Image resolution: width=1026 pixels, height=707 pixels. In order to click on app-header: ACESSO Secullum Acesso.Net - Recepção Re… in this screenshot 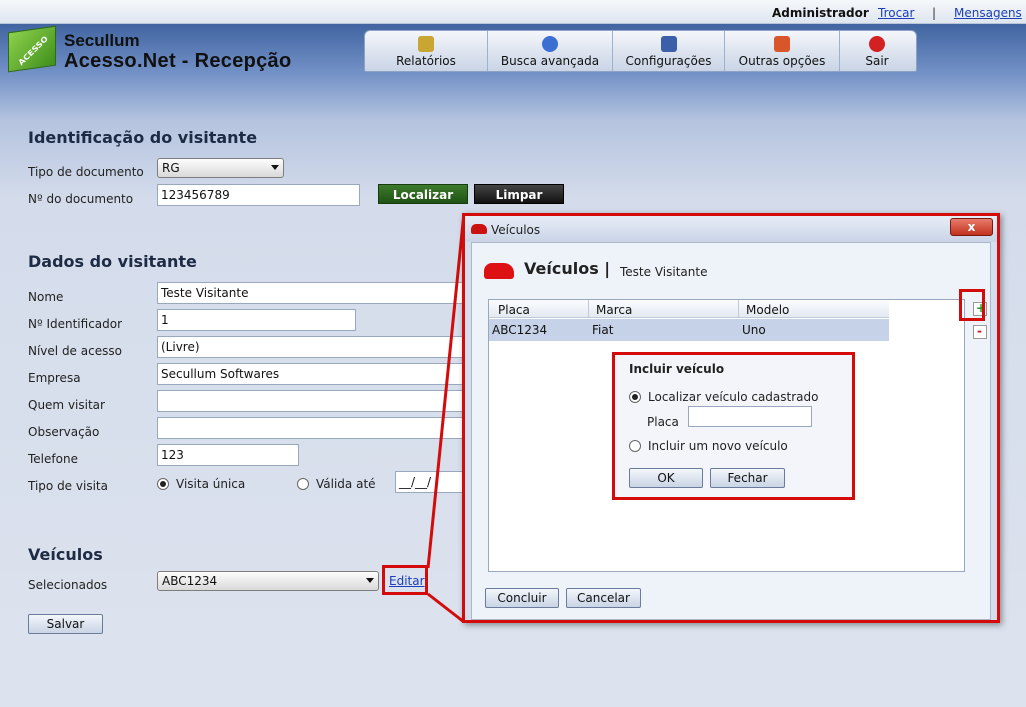, I will do `click(513, 52)`.